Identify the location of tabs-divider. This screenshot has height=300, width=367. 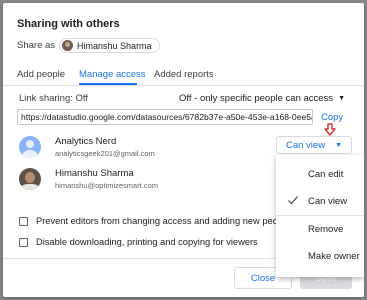
(183, 85).